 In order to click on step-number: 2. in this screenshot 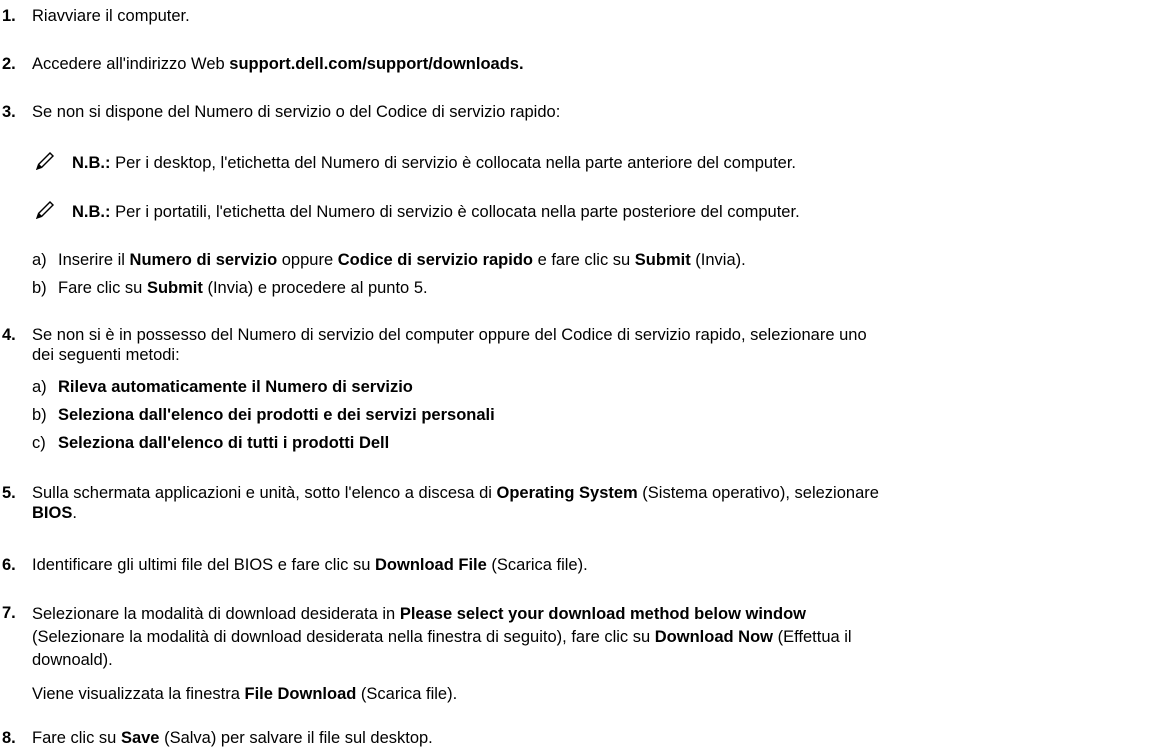, I will do `click(9, 64)`.